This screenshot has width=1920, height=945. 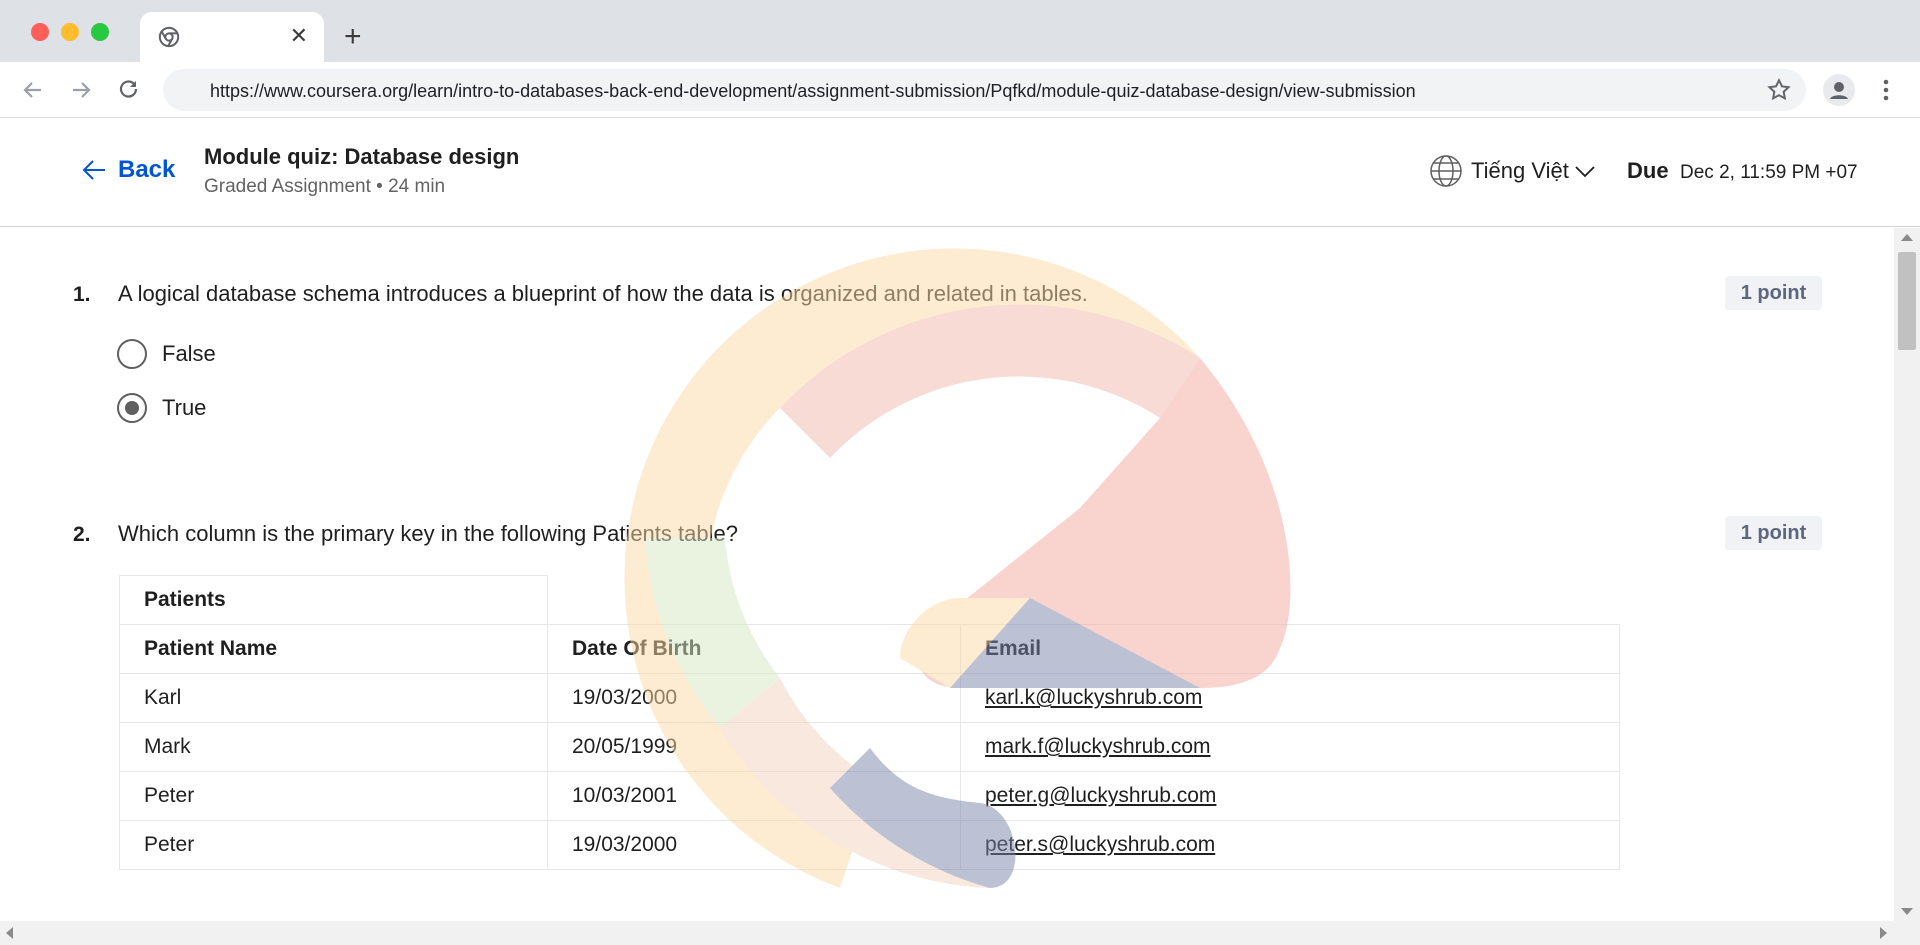 I want to click on profile-avatar, so click(x=1839, y=90).